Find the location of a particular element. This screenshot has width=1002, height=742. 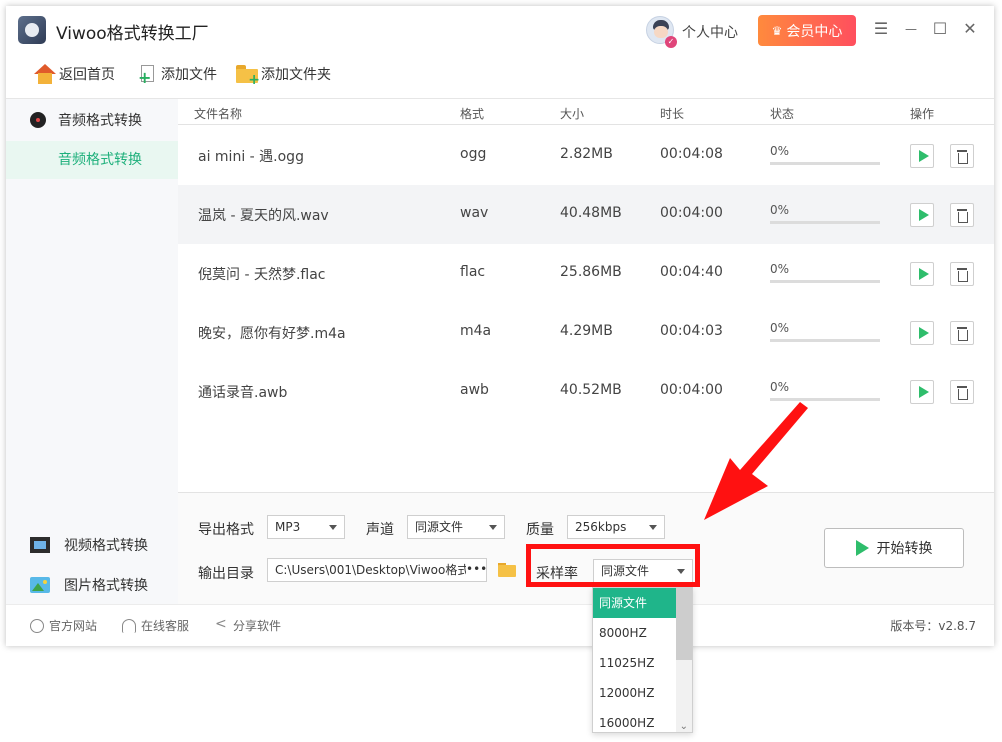

add-folder-icon: + is located at coordinates (248, 76).